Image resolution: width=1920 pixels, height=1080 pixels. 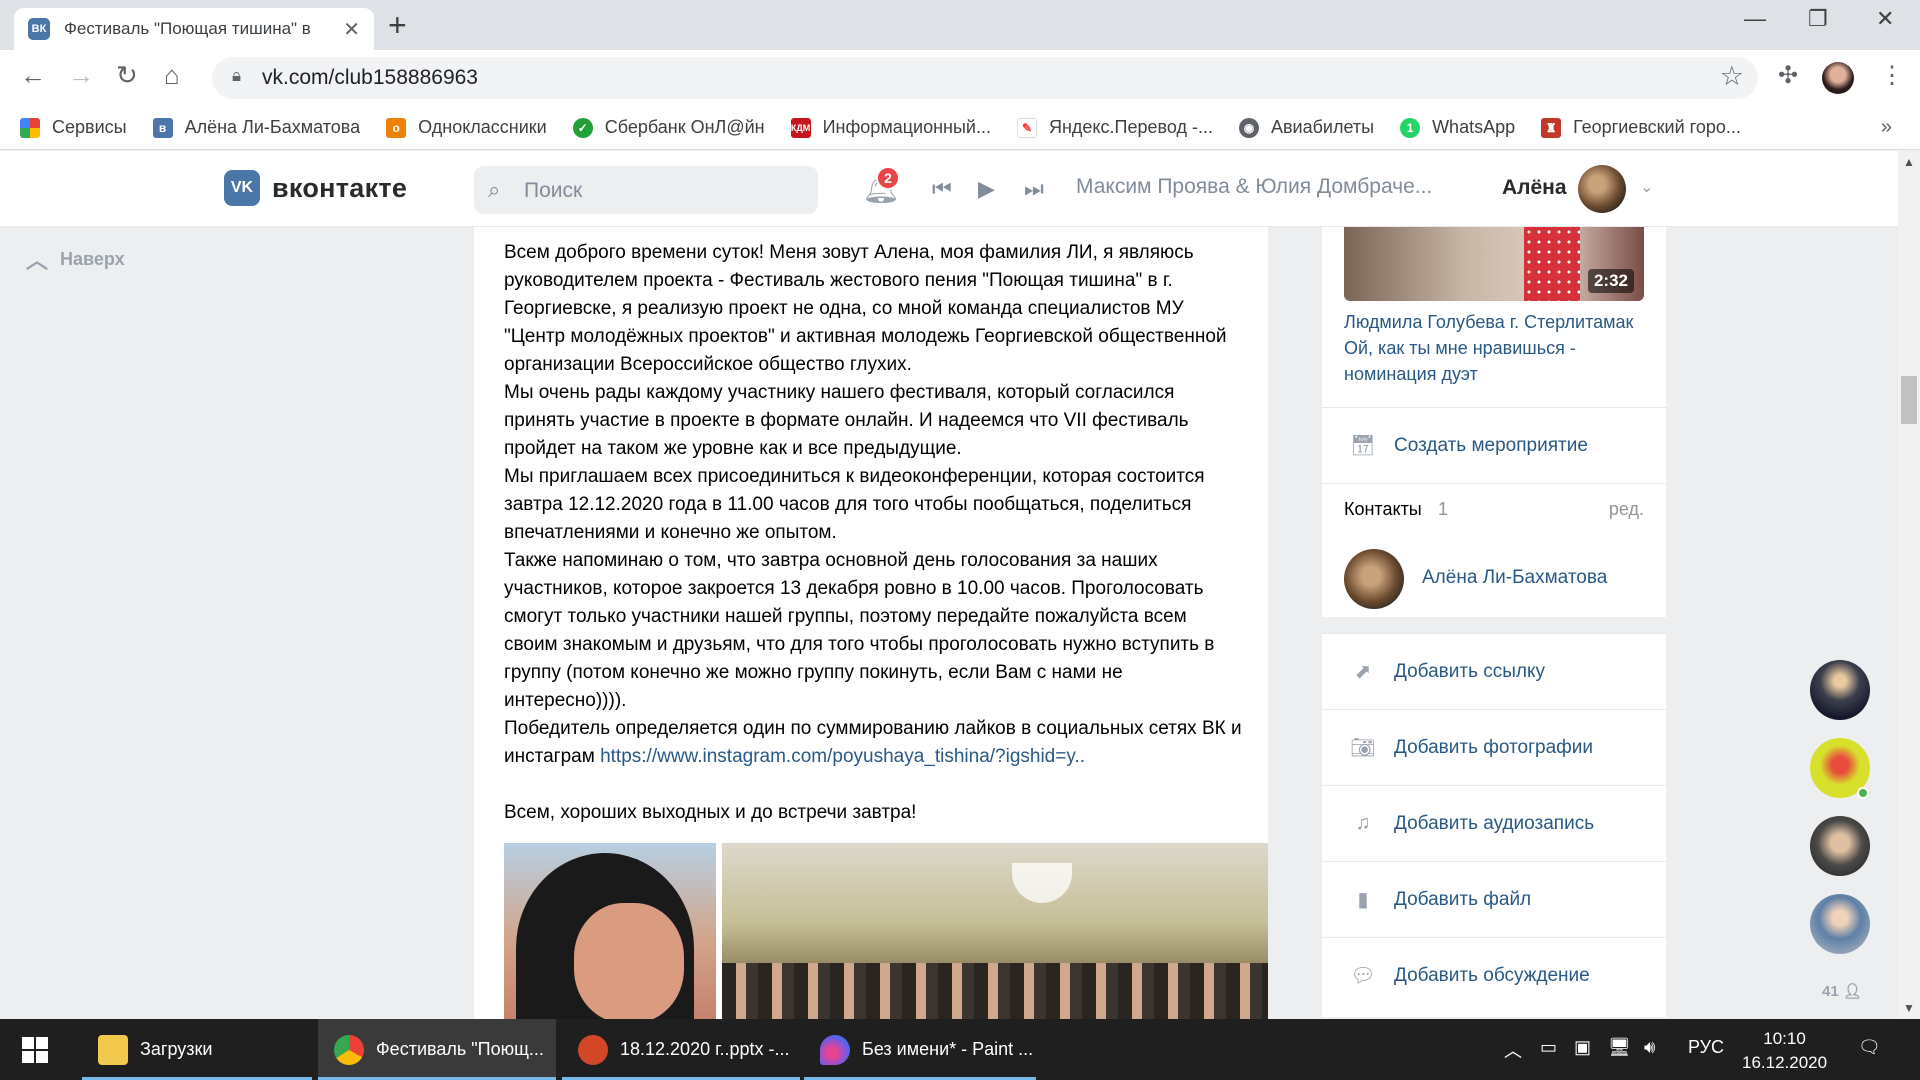 What do you see at coordinates (1842, 991) in the screenshot?
I see `friends-online-count: 41 👤︎` at bounding box center [1842, 991].